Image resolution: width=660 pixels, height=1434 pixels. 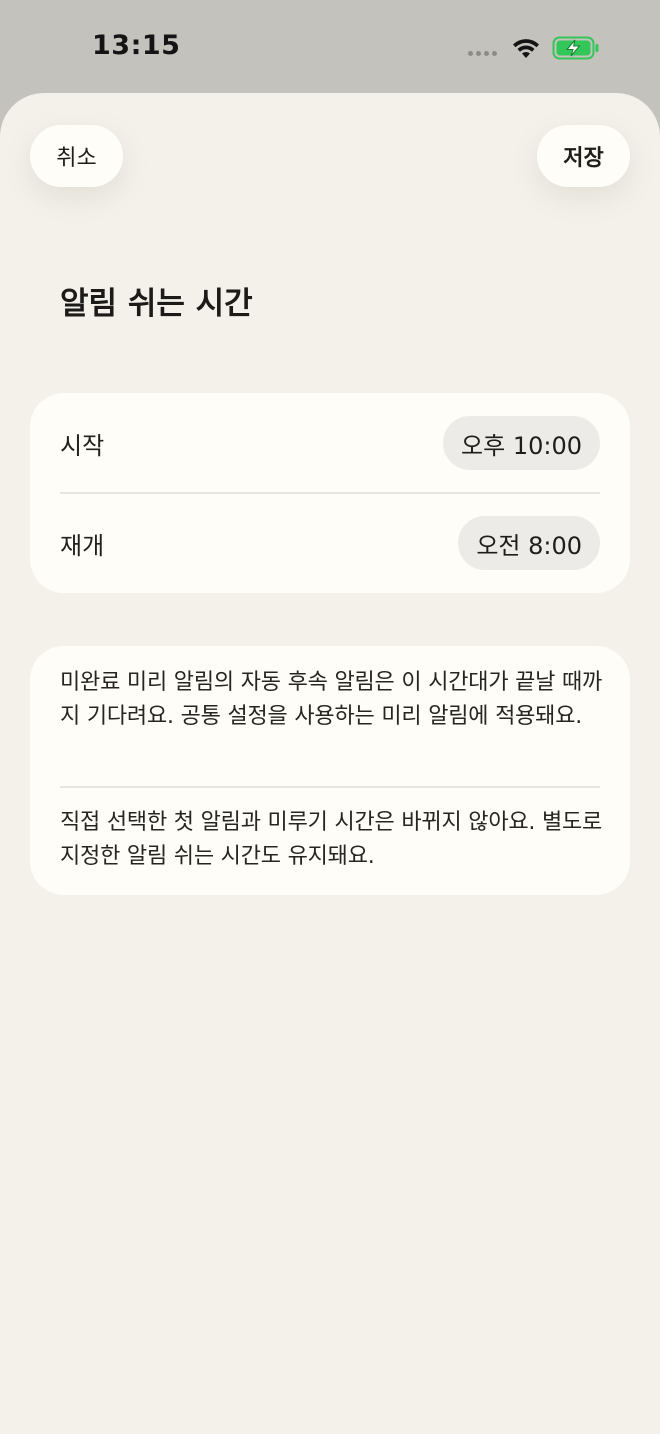 I want to click on start-label: 시작, so click(x=82, y=445).